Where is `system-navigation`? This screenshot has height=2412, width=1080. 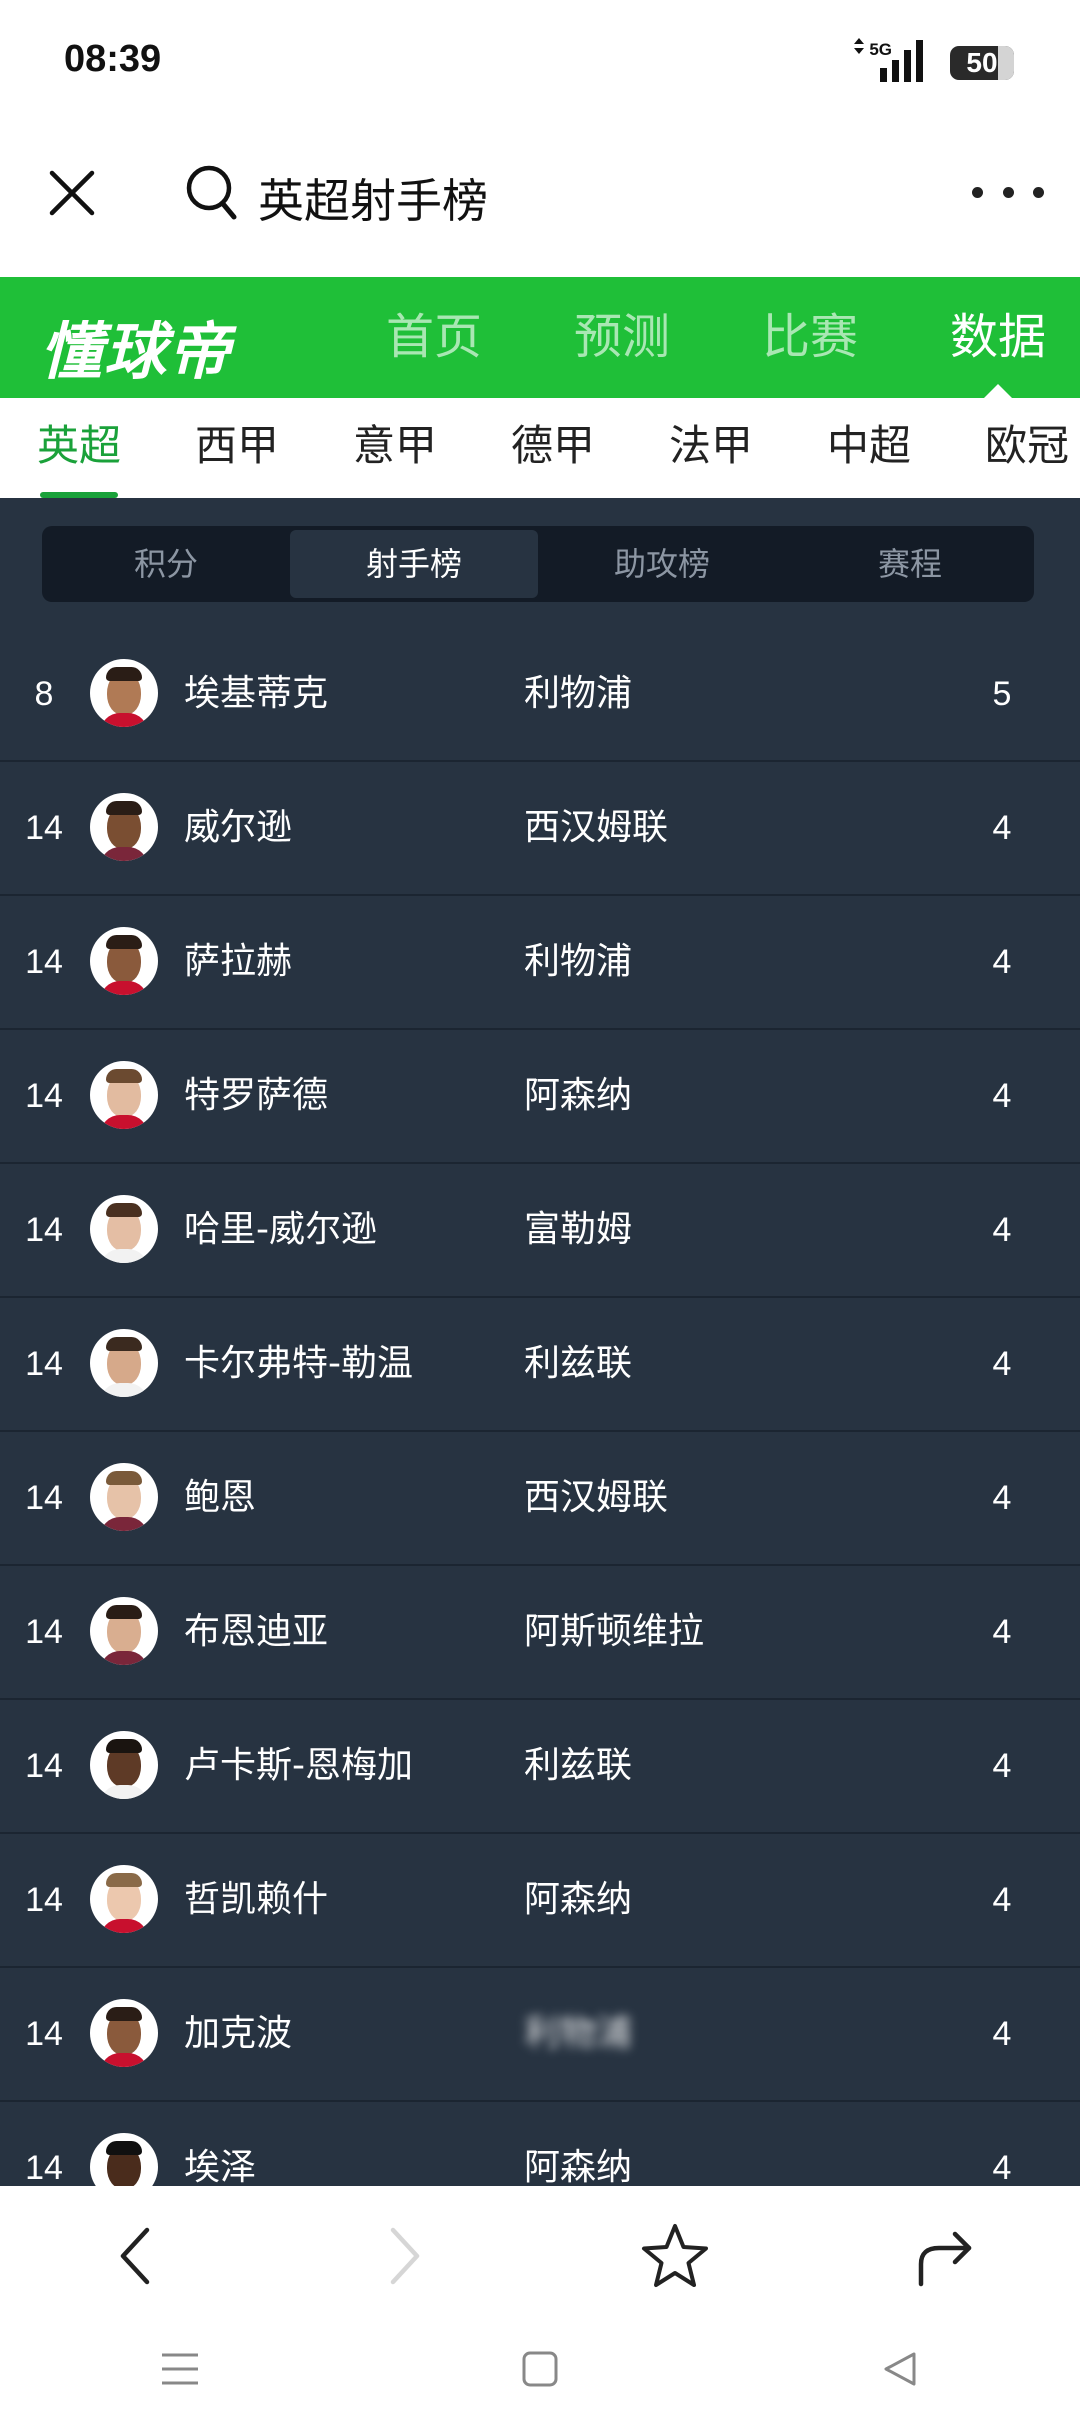 system-navigation is located at coordinates (540, 2369).